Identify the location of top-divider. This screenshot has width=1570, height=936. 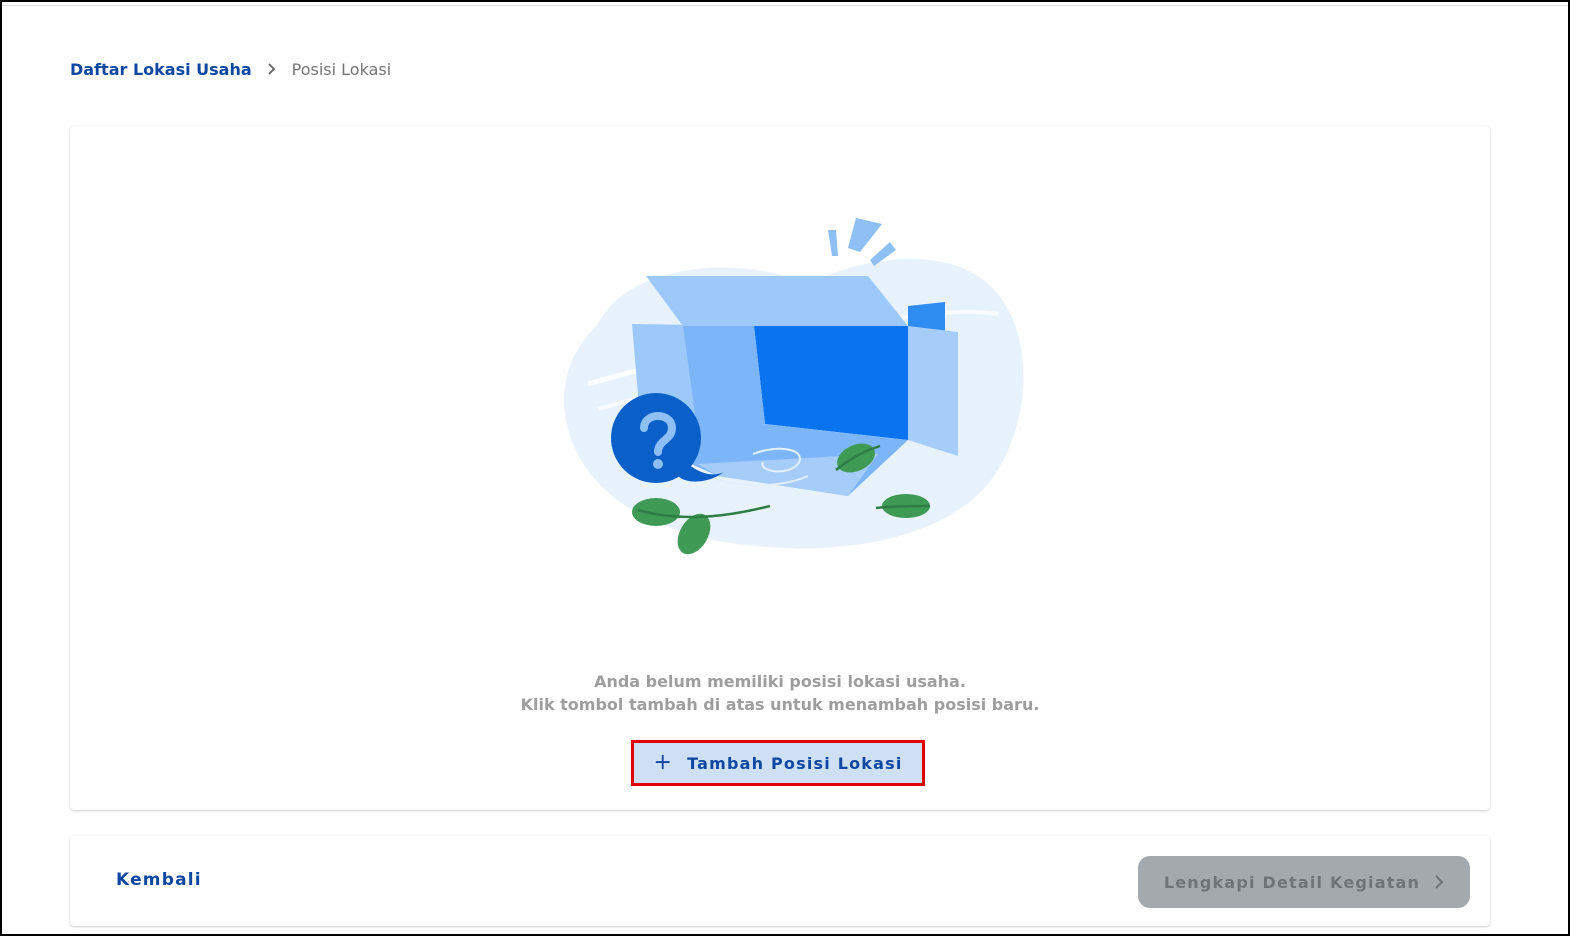
(785, 5).